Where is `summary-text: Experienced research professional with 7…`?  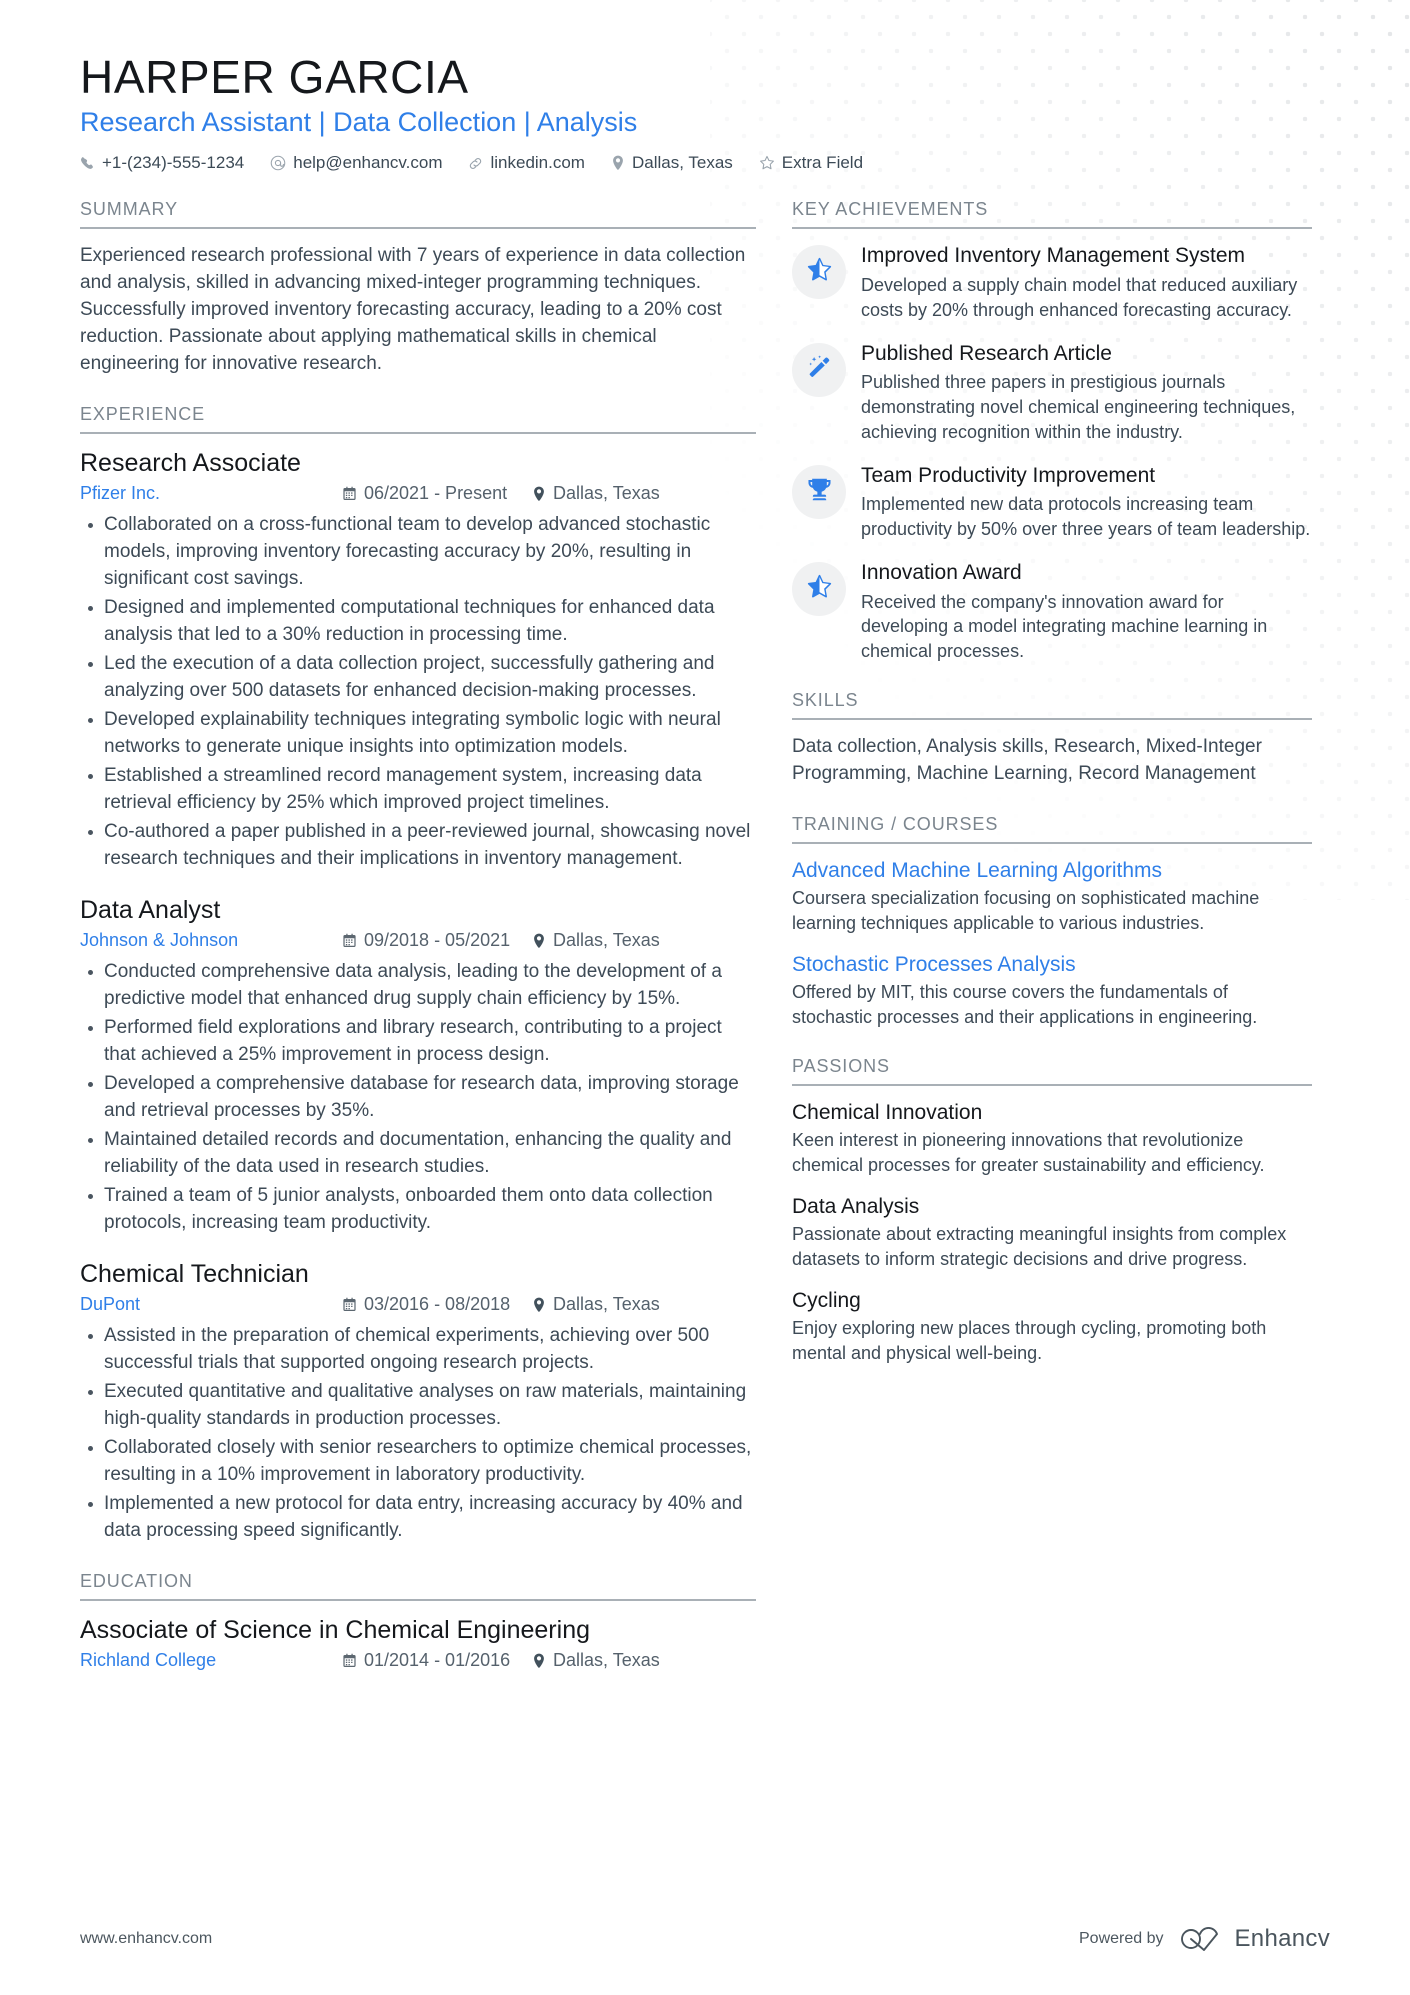
summary-text: Experienced research professional with 7… is located at coordinates (413, 310).